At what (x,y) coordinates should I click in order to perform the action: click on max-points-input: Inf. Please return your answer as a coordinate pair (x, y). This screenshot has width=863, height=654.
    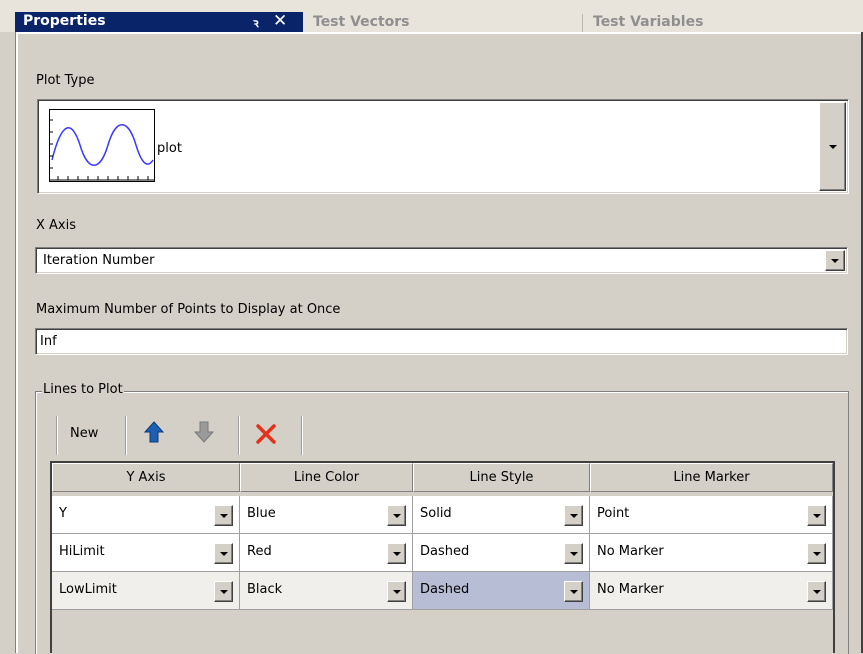
    Looking at the image, I should click on (441, 341).